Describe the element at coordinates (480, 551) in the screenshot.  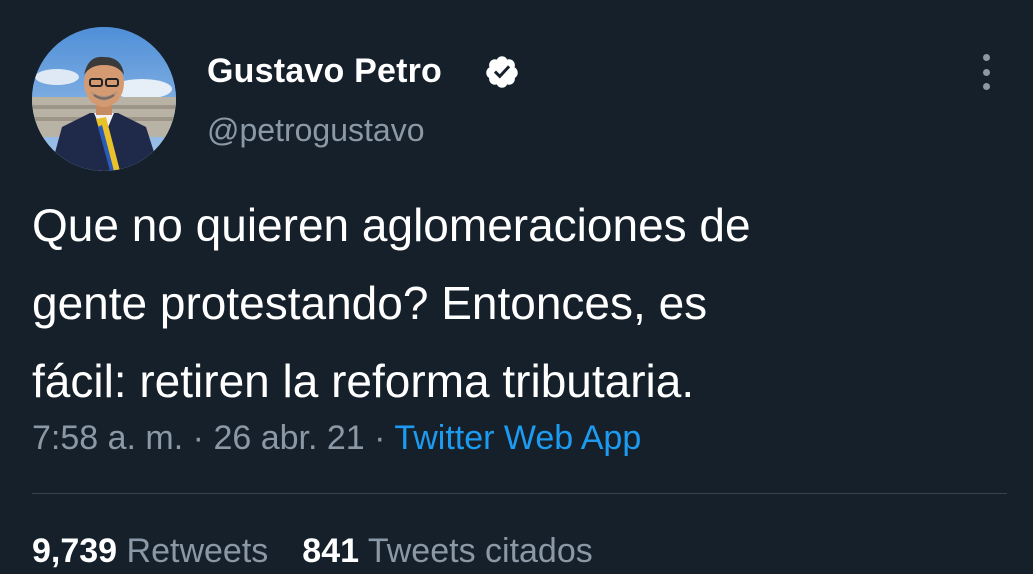
I see `quote-tweets-label: Tweets citados` at that location.